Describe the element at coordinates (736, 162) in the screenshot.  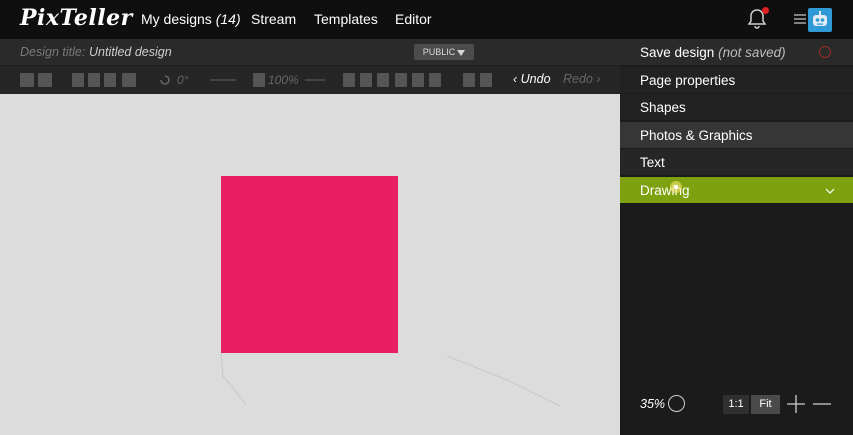
I see `panel-item-text: Text` at that location.